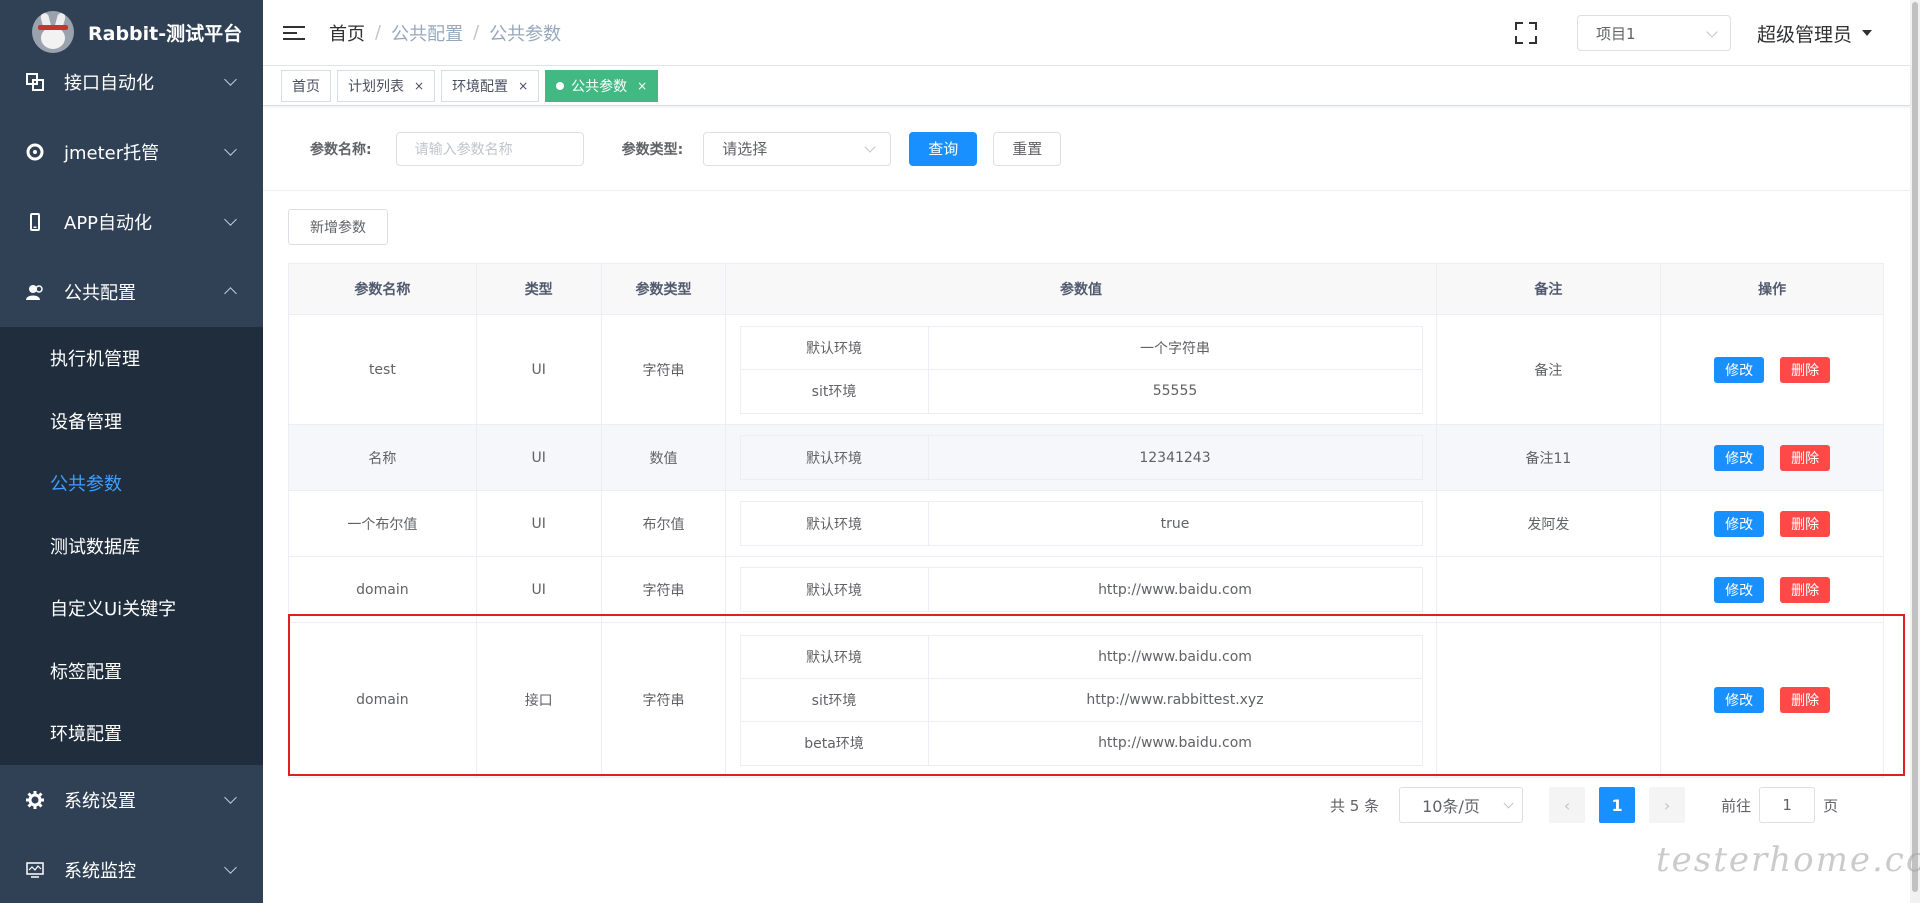  What do you see at coordinates (490, 85) in the screenshot?
I see `tag-env-config: 环境配置 ×` at bounding box center [490, 85].